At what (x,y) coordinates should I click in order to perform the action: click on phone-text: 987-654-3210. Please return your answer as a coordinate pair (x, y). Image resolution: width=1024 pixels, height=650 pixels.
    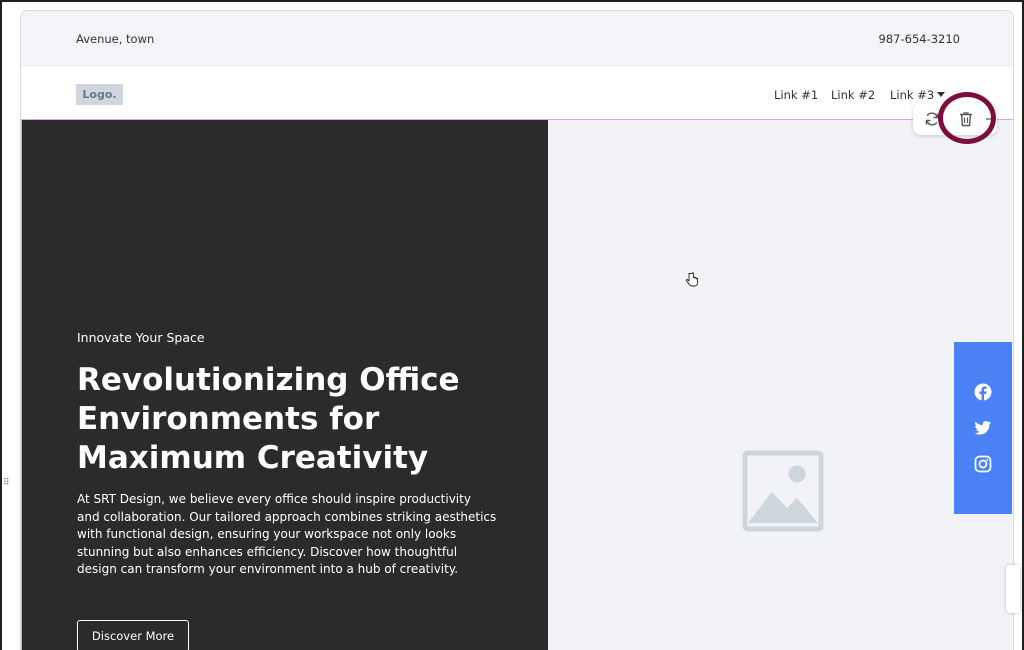
    Looking at the image, I should click on (919, 39).